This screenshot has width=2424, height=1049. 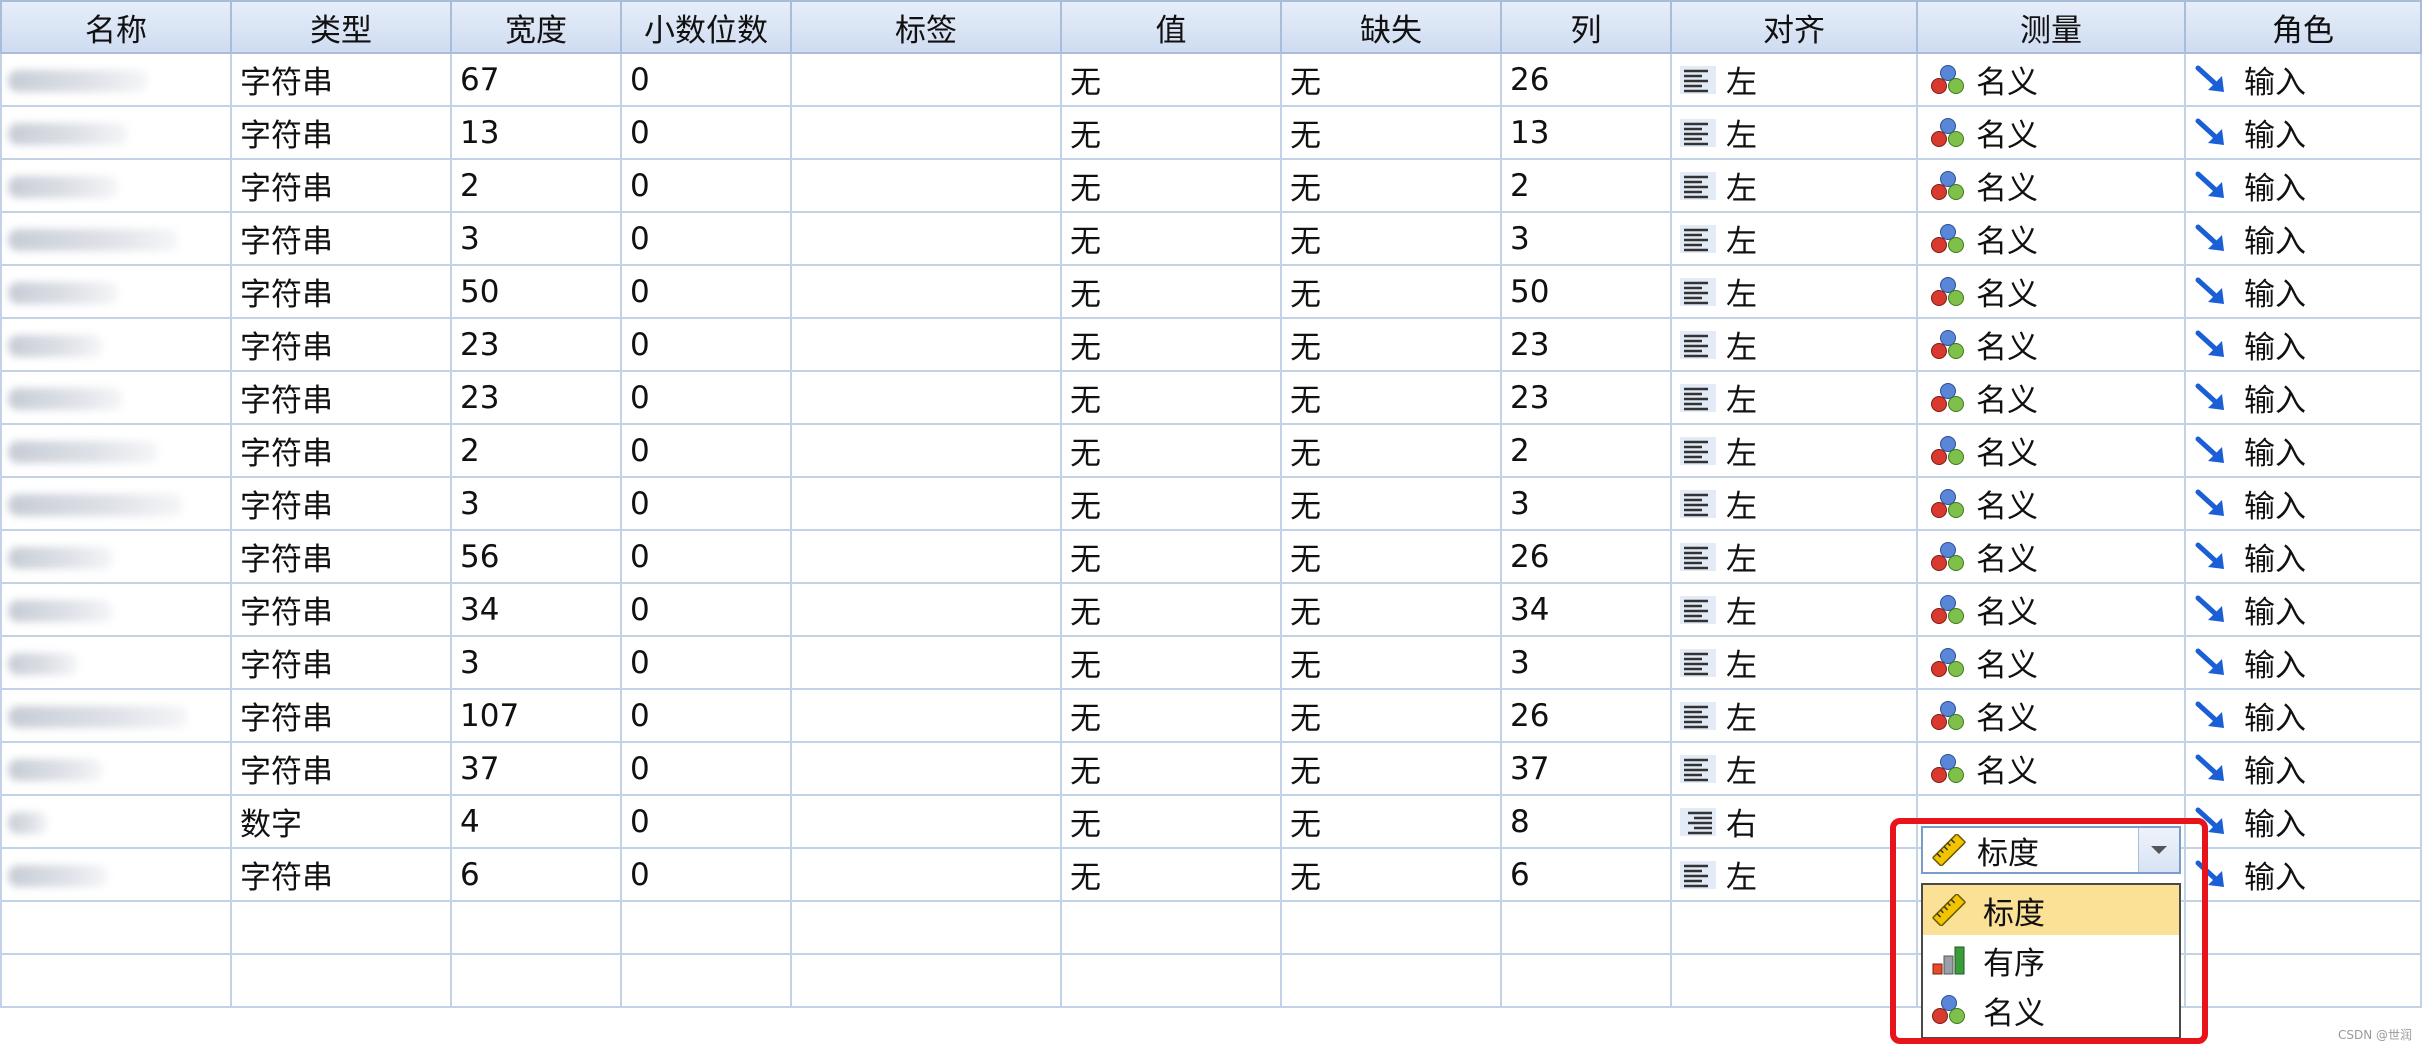 What do you see at coordinates (1586, 450) in the screenshot?
I see `cell-columns: 2` at bounding box center [1586, 450].